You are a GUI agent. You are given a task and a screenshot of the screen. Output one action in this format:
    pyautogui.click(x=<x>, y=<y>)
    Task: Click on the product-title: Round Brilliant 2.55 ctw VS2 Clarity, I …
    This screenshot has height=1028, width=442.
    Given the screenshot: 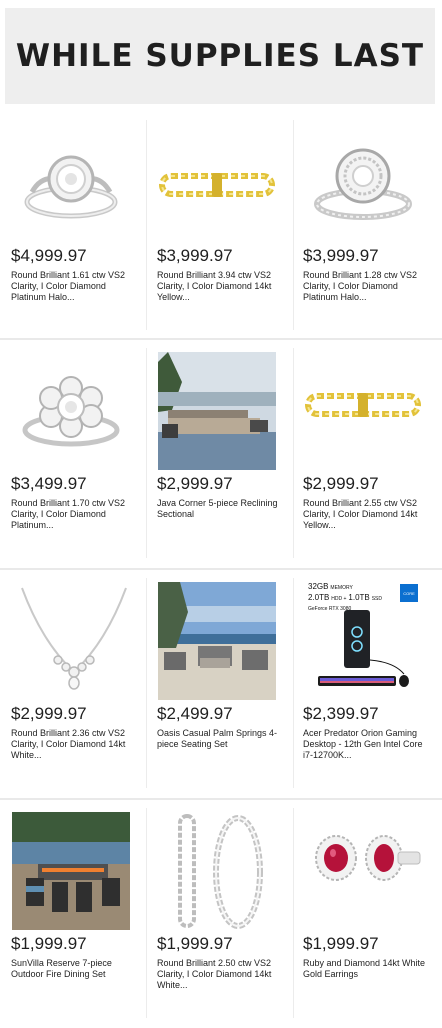 What is the action you would take?
    pyautogui.click(x=369, y=514)
    